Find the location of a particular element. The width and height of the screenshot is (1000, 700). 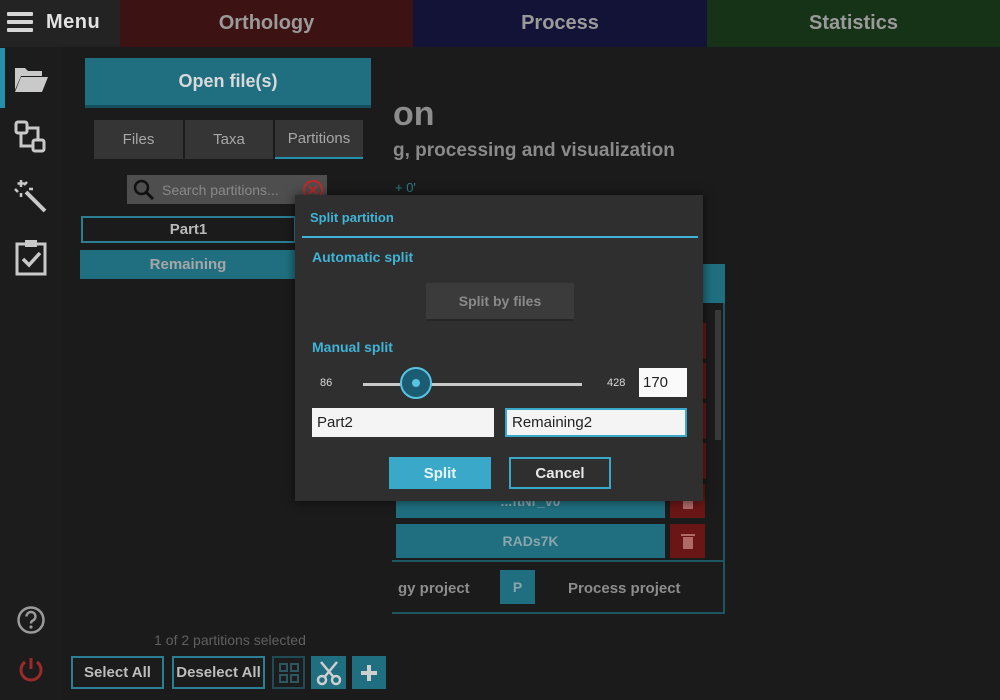

cancel-button: Cancel is located at coordinates (560, 473).